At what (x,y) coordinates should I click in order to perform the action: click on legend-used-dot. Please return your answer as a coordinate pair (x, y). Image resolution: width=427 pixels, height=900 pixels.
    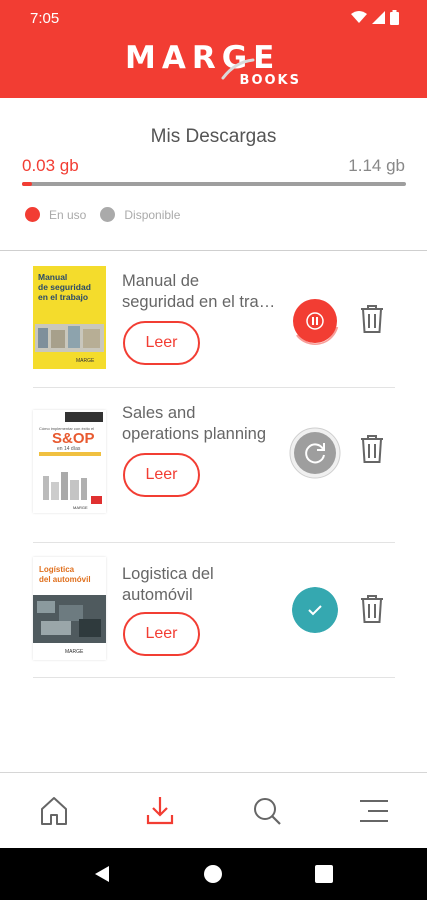
    Looking at the image, I should click on (32, 214).